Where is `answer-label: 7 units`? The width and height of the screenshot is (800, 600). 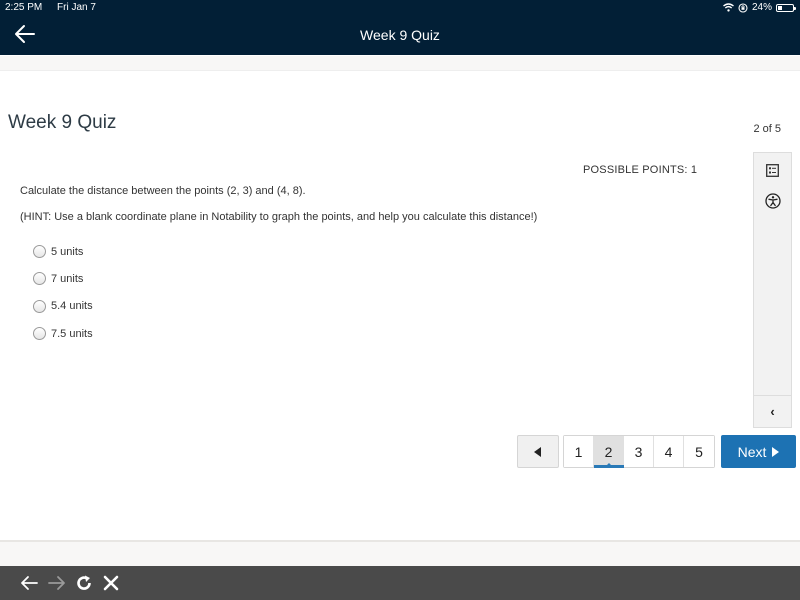
answer-label: 7 units is located at coordinates (67, 278).